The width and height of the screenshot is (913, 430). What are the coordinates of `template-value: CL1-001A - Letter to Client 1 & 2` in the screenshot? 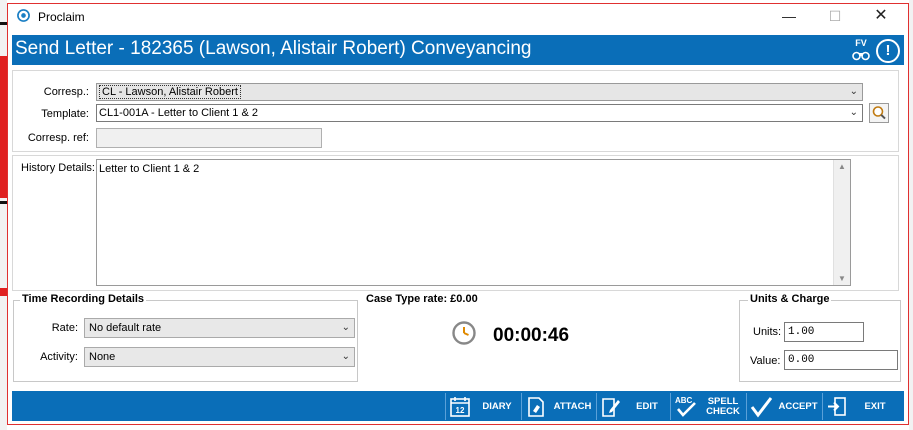 It's located at (178, 113).